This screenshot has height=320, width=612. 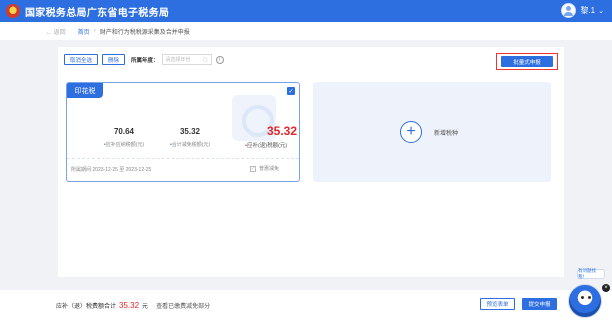 I want to click on top-bar: 国家税务总局广东省电子税务局 黎.1 ⌄, so click(x=306, y=11).